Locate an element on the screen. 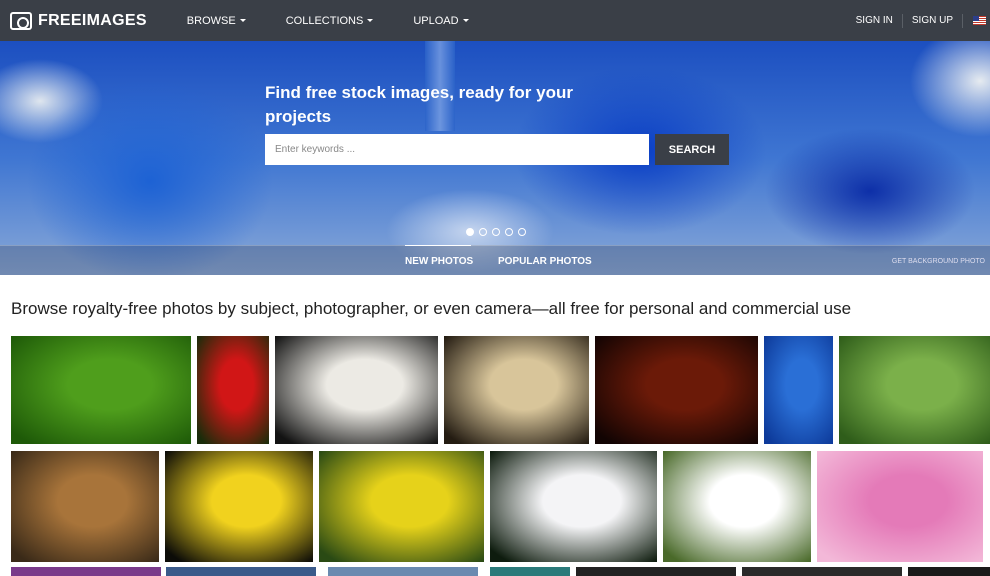  nav-upload-label: UPLOAD is located at coordinates (436, 20).